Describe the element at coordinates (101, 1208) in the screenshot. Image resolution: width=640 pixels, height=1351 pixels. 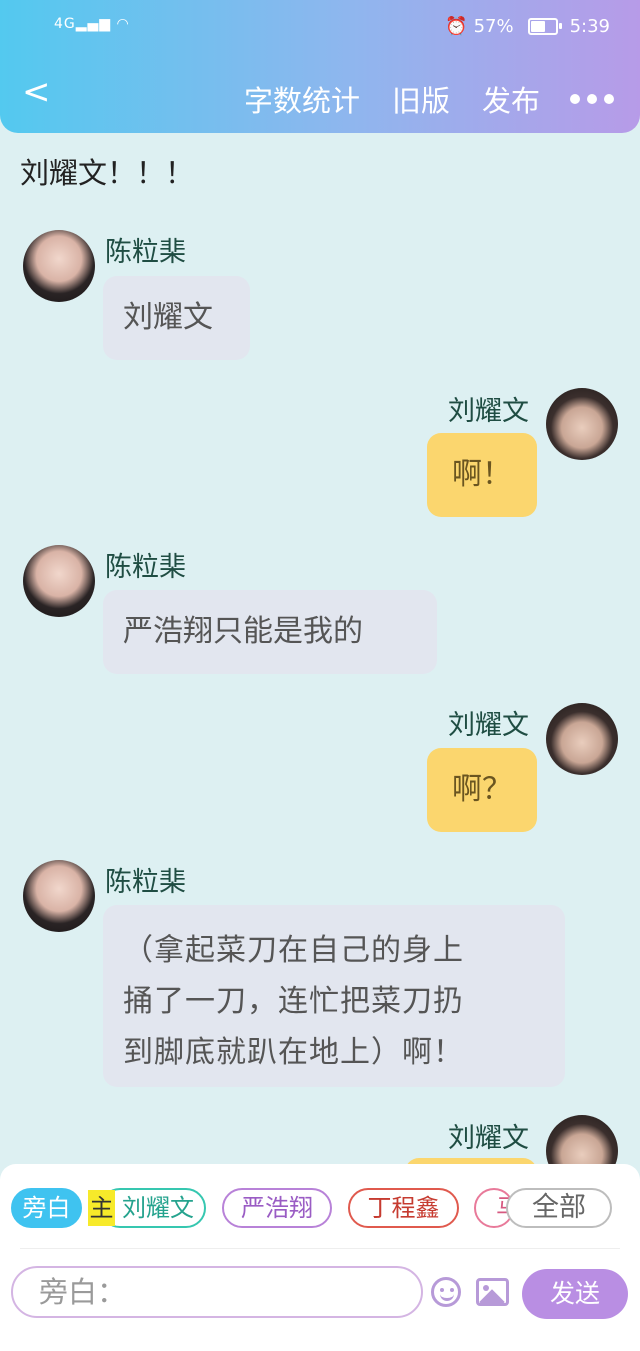
I see `main-role-badge: 主` at that location.